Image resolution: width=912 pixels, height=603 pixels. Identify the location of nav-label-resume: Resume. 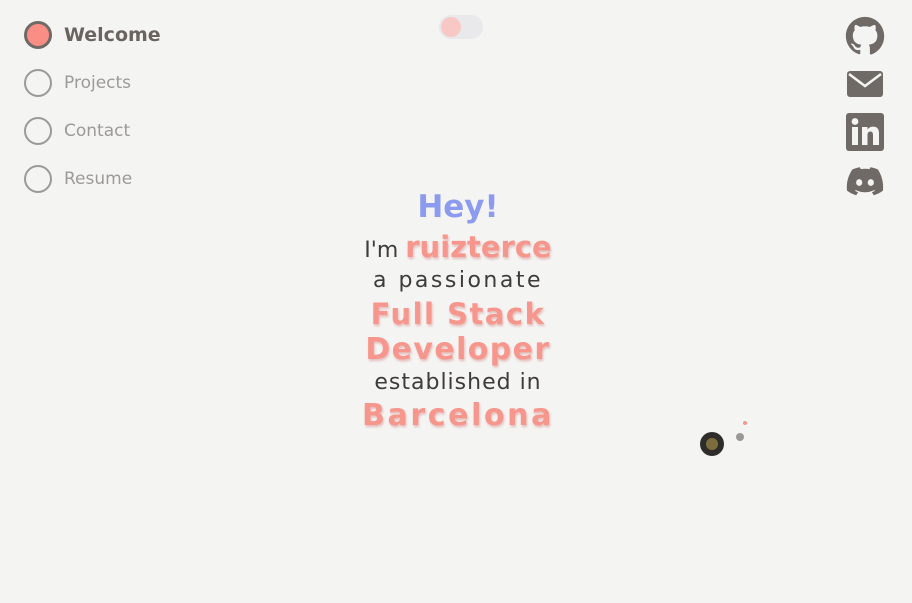
(98, 179).